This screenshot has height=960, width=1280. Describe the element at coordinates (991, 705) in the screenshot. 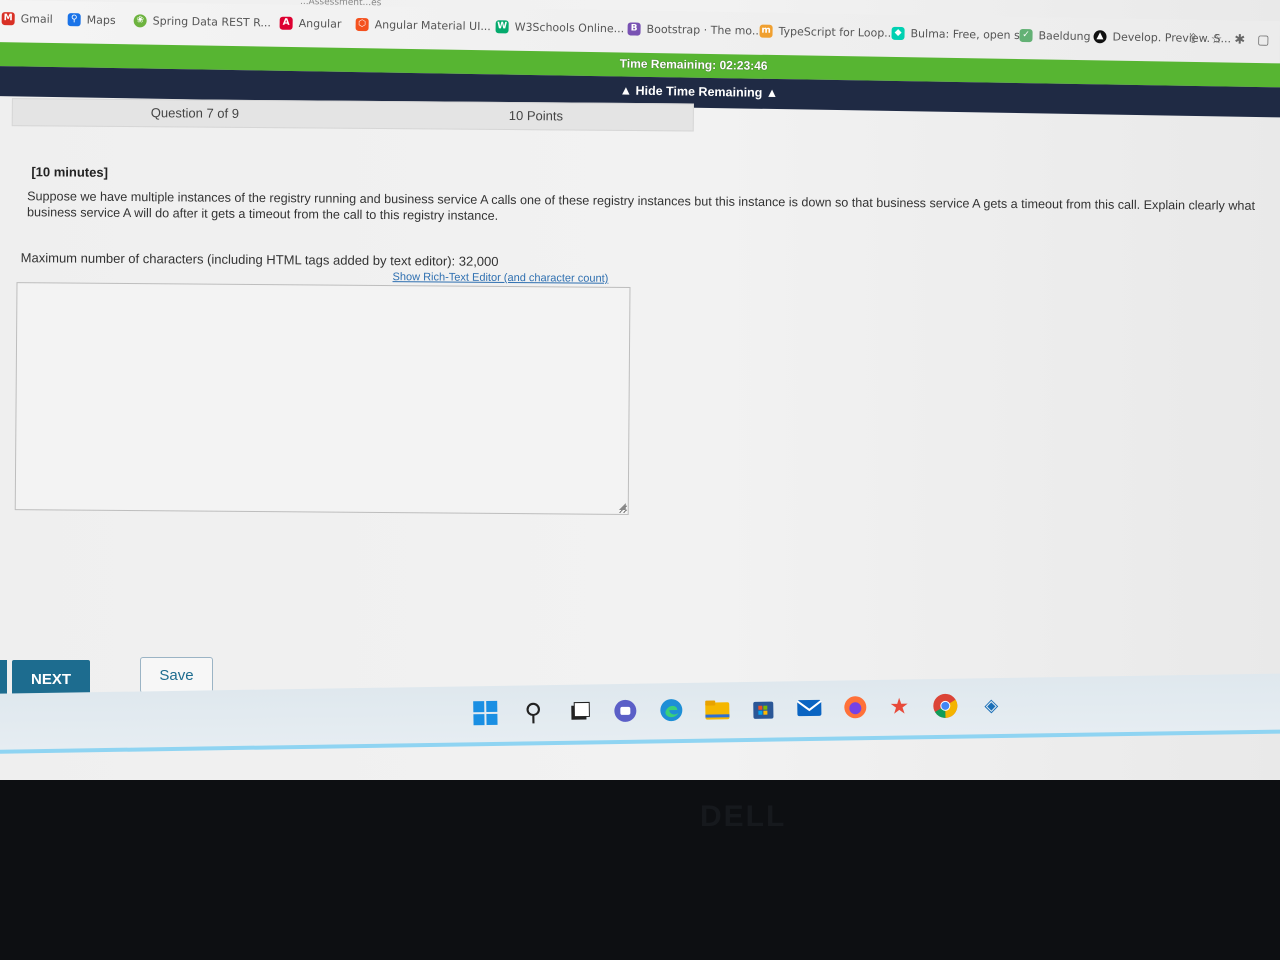

I see `vpn-icon: ◈` at that location.